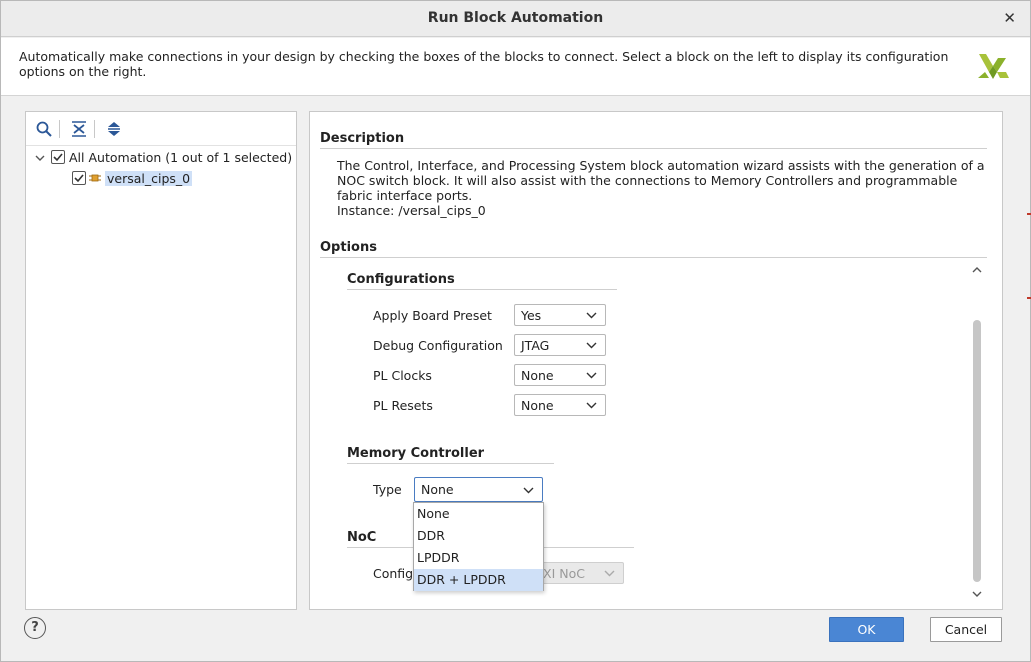  I want to click on scrollbar-thumb, so click(977, 451).